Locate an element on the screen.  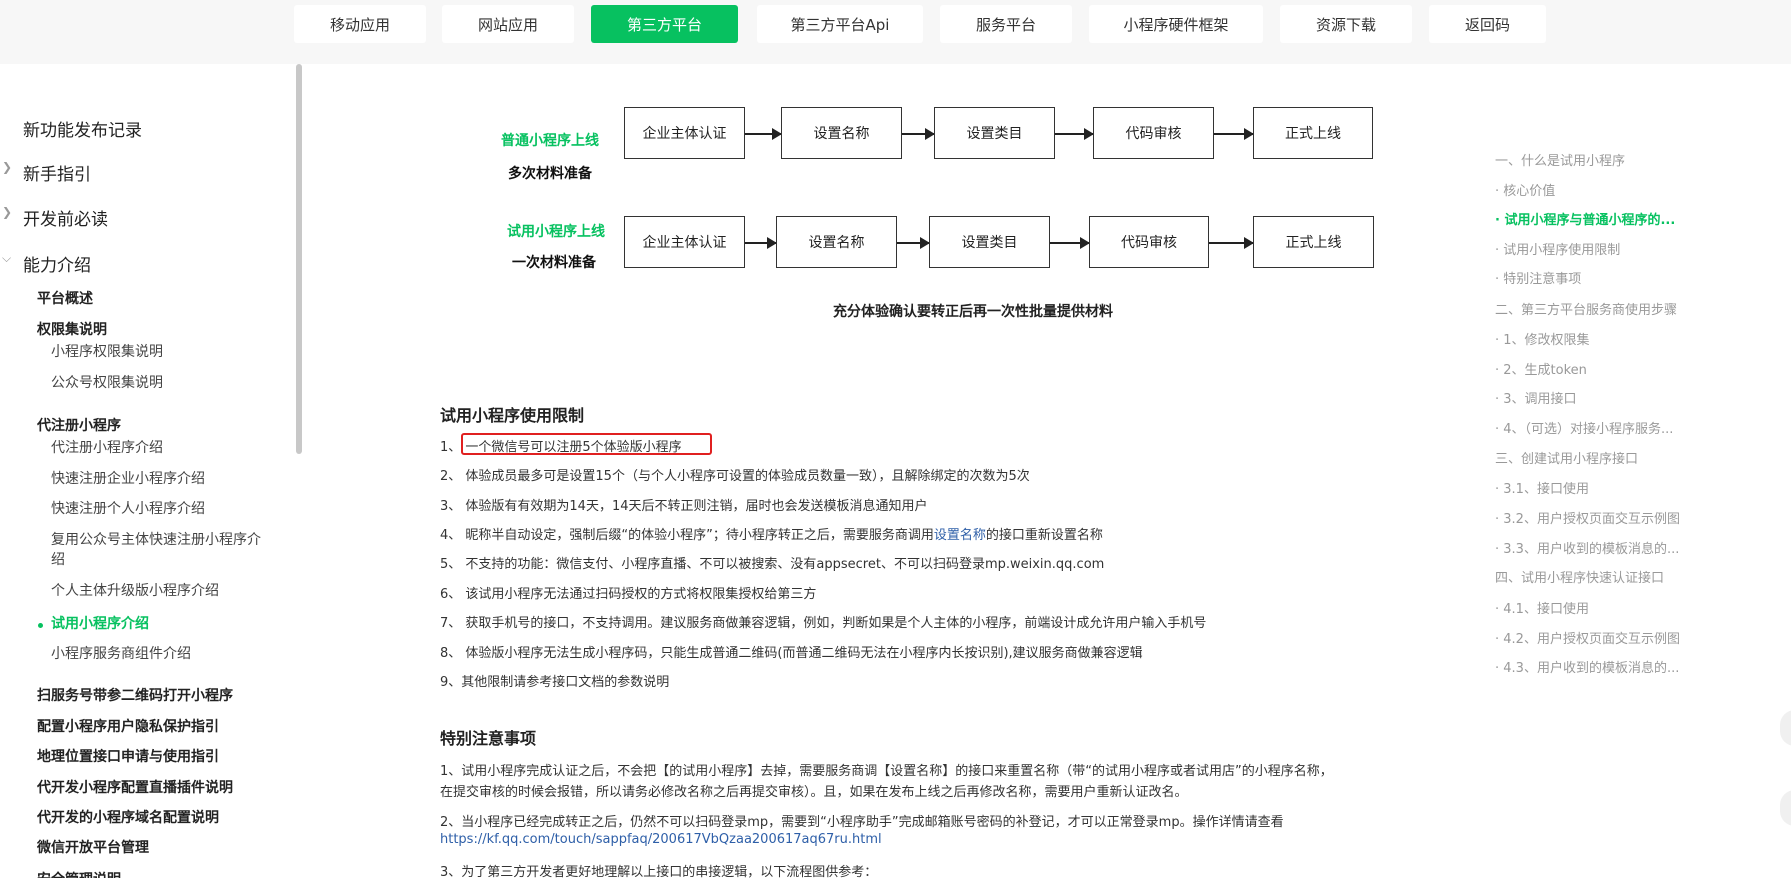
active-dot-icon is located at coordinates (40, 625).